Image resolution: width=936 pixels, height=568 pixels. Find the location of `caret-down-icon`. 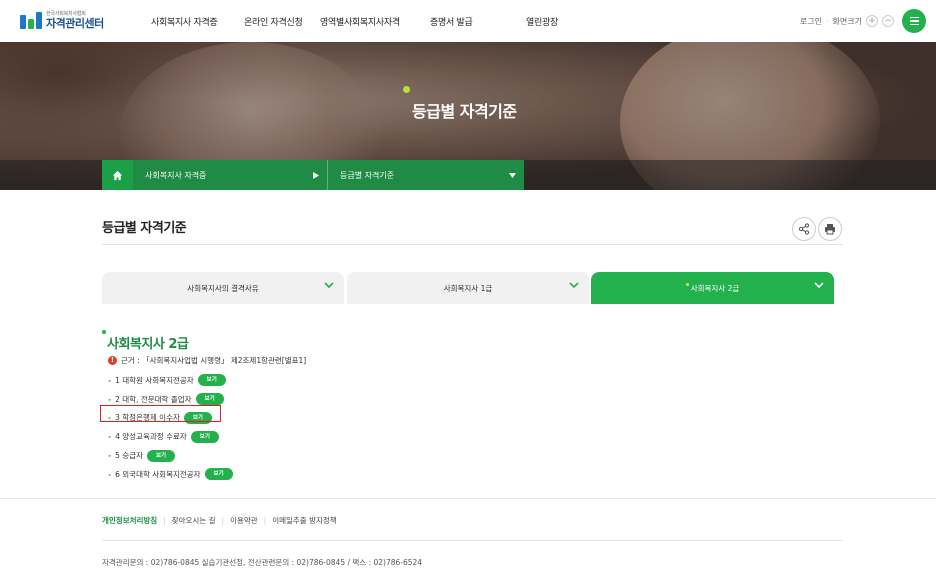

caret-down-icon is located at coordinates (512, 175).